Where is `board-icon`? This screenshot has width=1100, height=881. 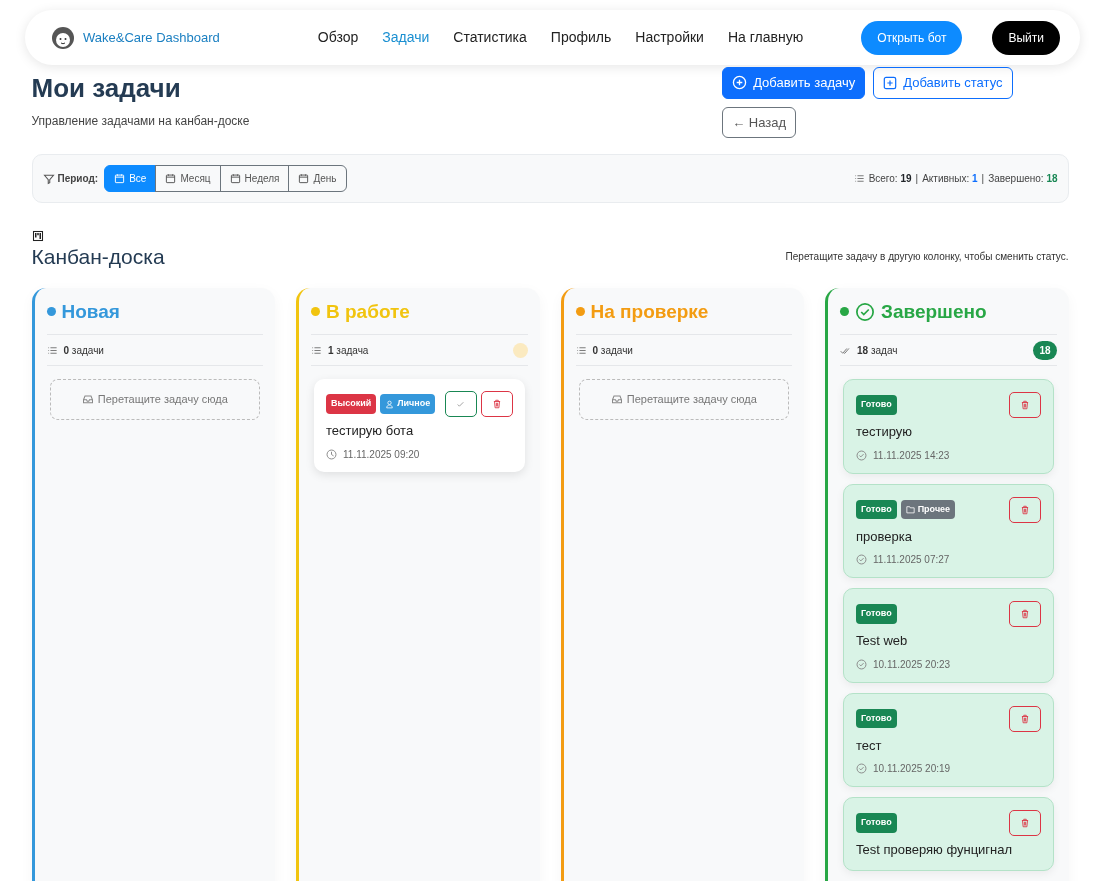
board-icon is located at coordinates (37, 235).